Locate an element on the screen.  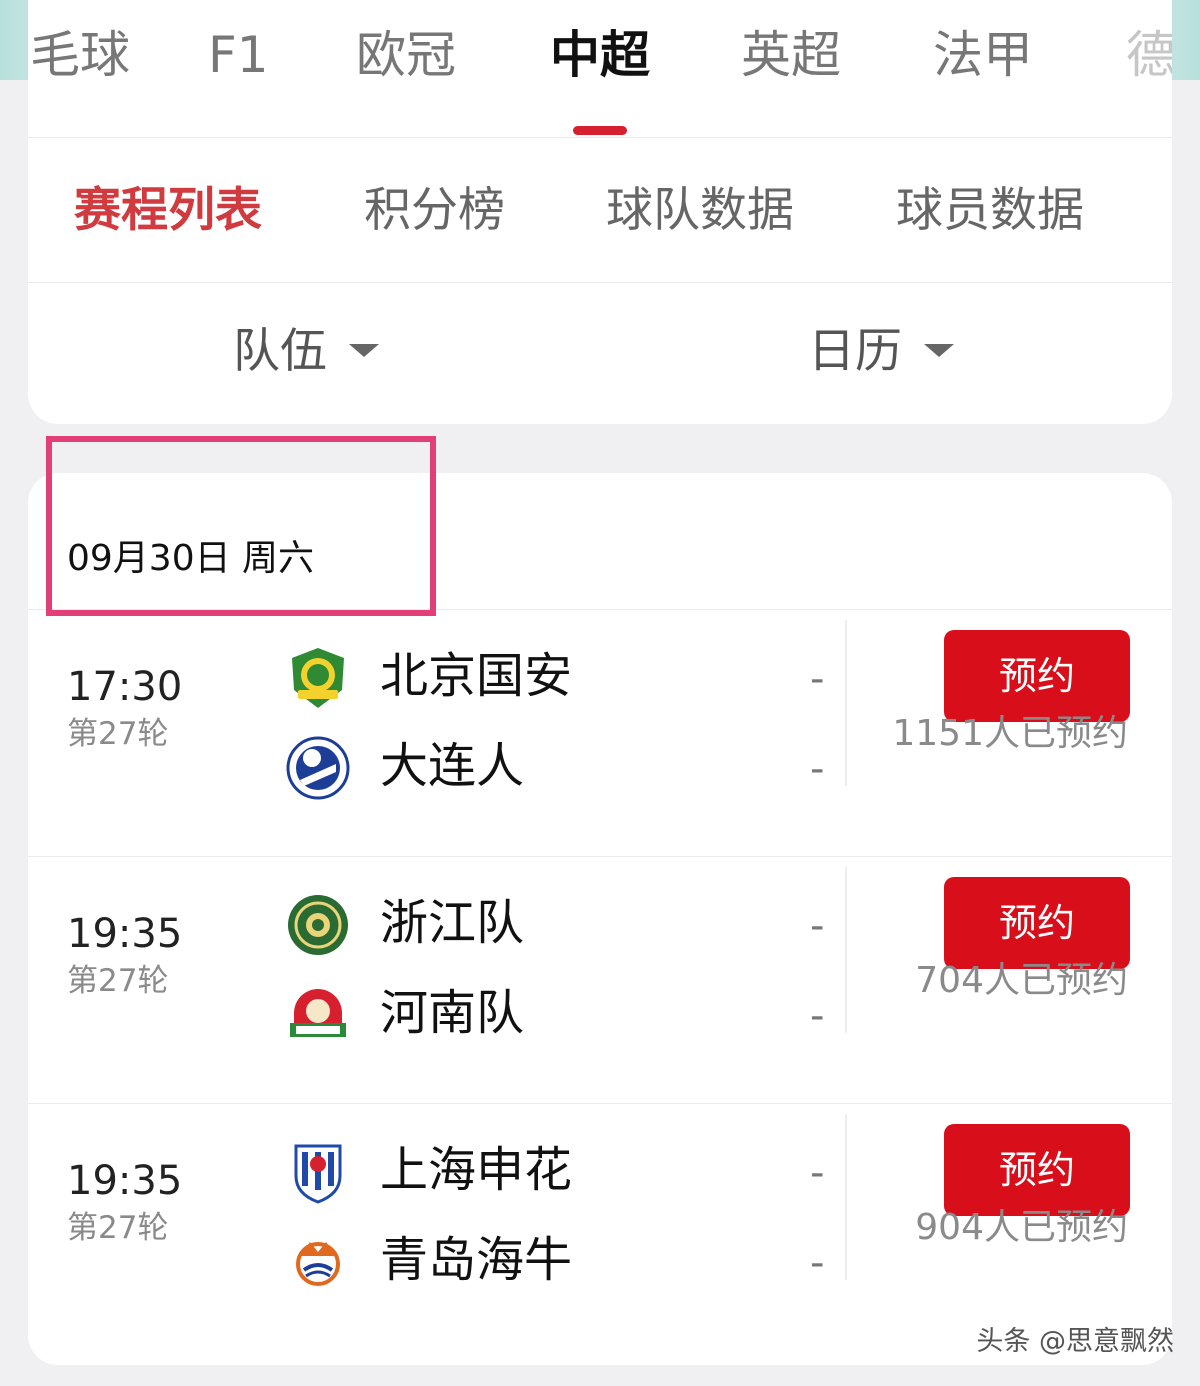
tab-team-stats: 球队数据 is located at coordinates (700, 211).